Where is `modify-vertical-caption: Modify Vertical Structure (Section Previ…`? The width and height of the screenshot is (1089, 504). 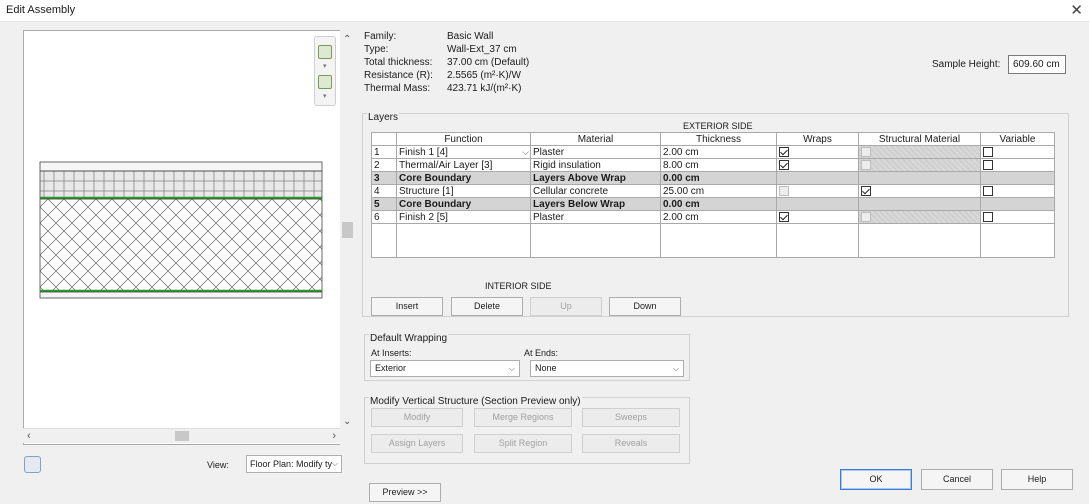
modify-vertical-caption: Modify Vertical Structure (Section Previ… is located at coordinates (475, 401).